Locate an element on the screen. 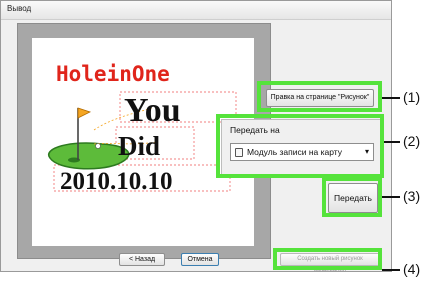 This screenshot has width=432, height=293. callout-label-1: (1) is located at coordinates (412, 97).